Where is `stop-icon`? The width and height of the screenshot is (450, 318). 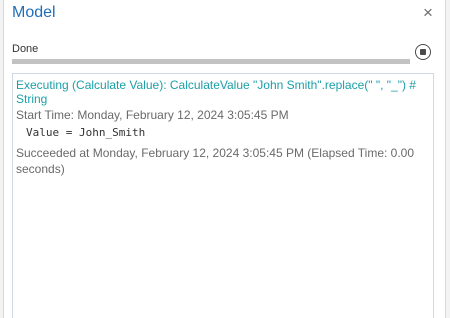 stop-icon is located at coordinates (423, 52).